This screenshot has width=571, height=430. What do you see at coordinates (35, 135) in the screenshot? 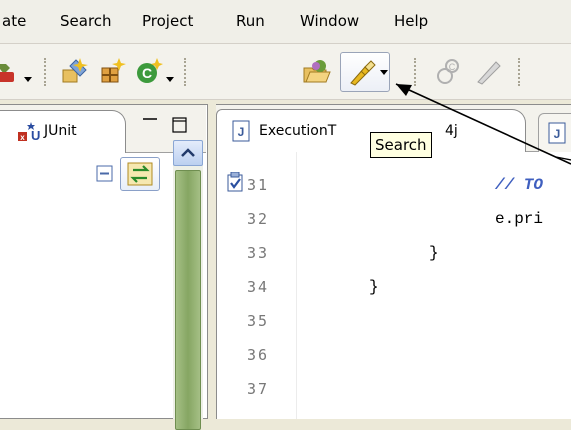
I see `svg-text: U` at bounding box center [35, 135].